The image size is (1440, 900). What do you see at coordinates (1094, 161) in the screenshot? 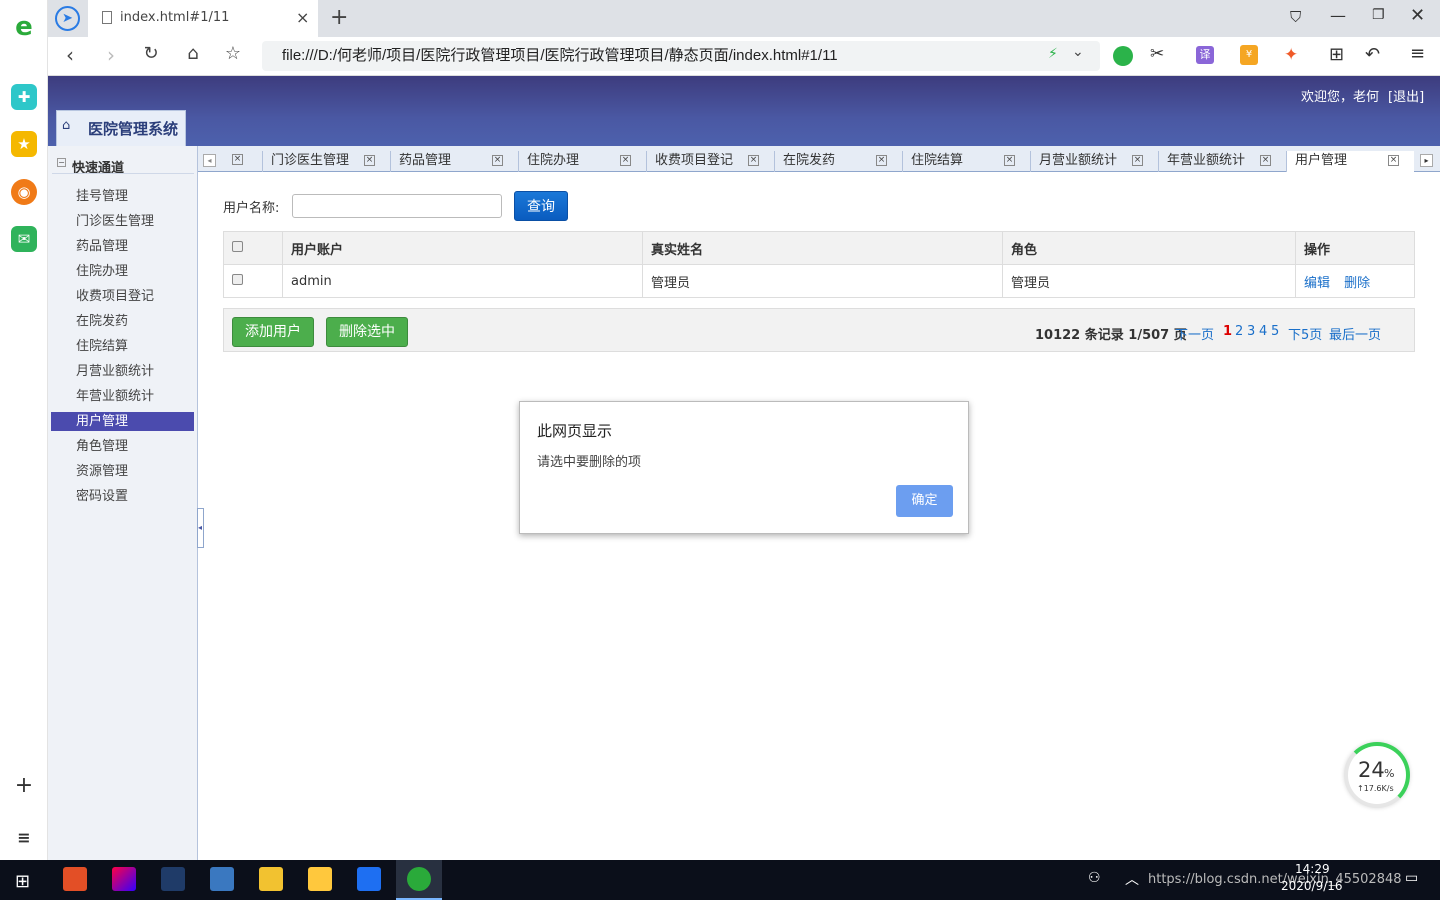
I see `page-tab: 月营业额统计 ×` at bounding box center [1094, 161].